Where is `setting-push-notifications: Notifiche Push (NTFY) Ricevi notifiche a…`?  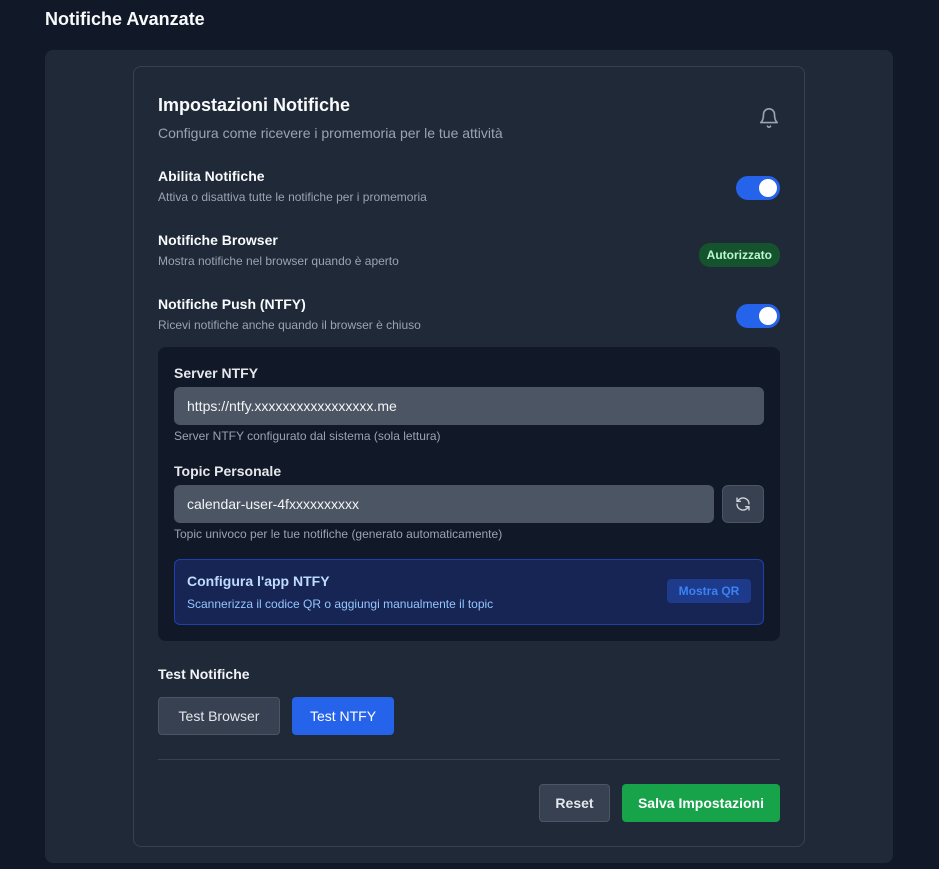 setting-push-notifications: Notifiche Push (NTFY) Ricevi notifiche a… is located at coordinates (469, 318).